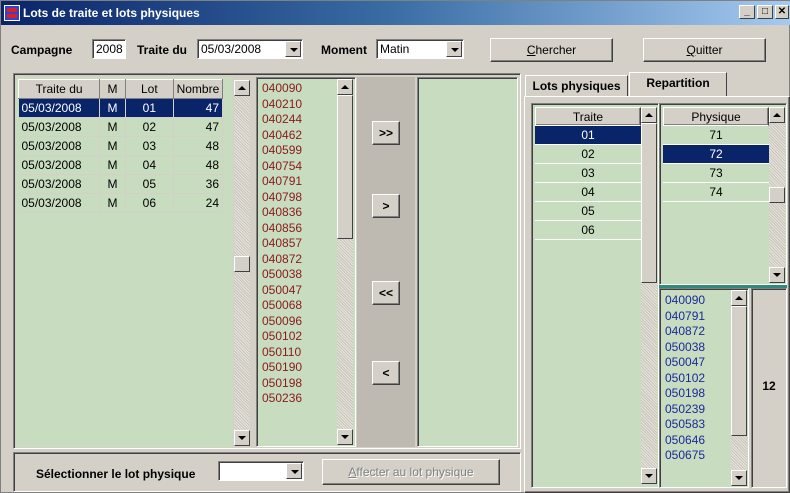 The image size is (790, 493). What do you see at coordinates (198, 184) in the screenshot?
I see `cell-nombre: 36` at bounding box center [198, 184].